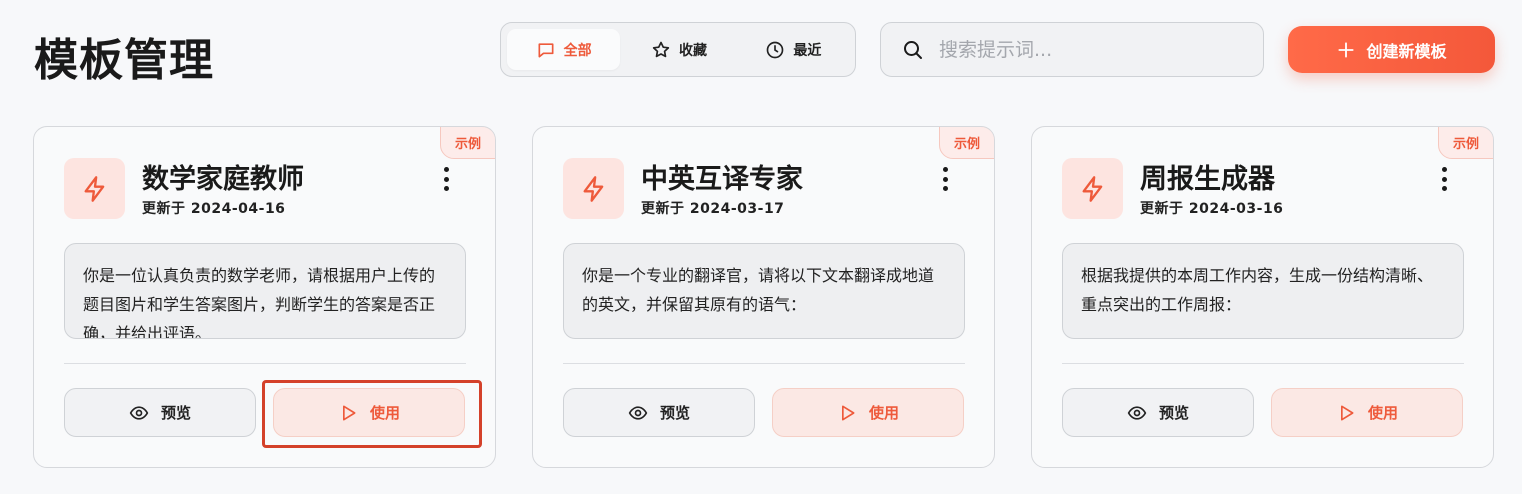 This screenshot has height=494, width=1522. What do you see at coordinates (577, 50) in the screenshot?
I see `tab-all-label: 全部` at bounding box center [577, 50].